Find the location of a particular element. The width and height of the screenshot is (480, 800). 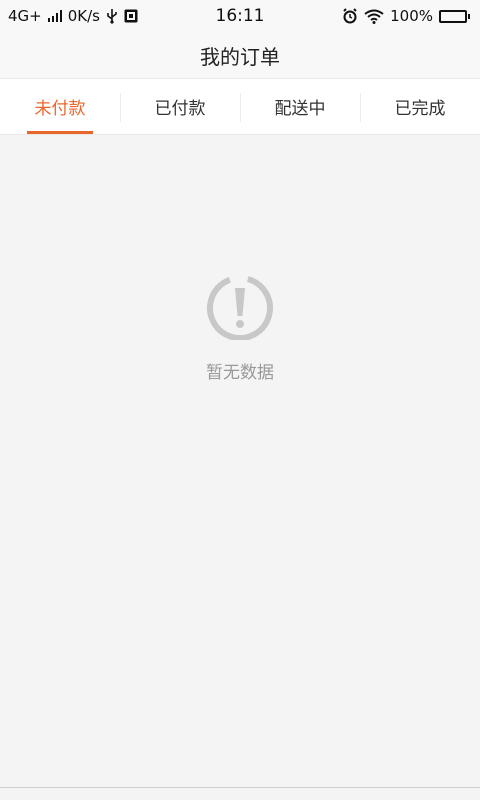

wifi-icon is located at coordinates (374, 16).